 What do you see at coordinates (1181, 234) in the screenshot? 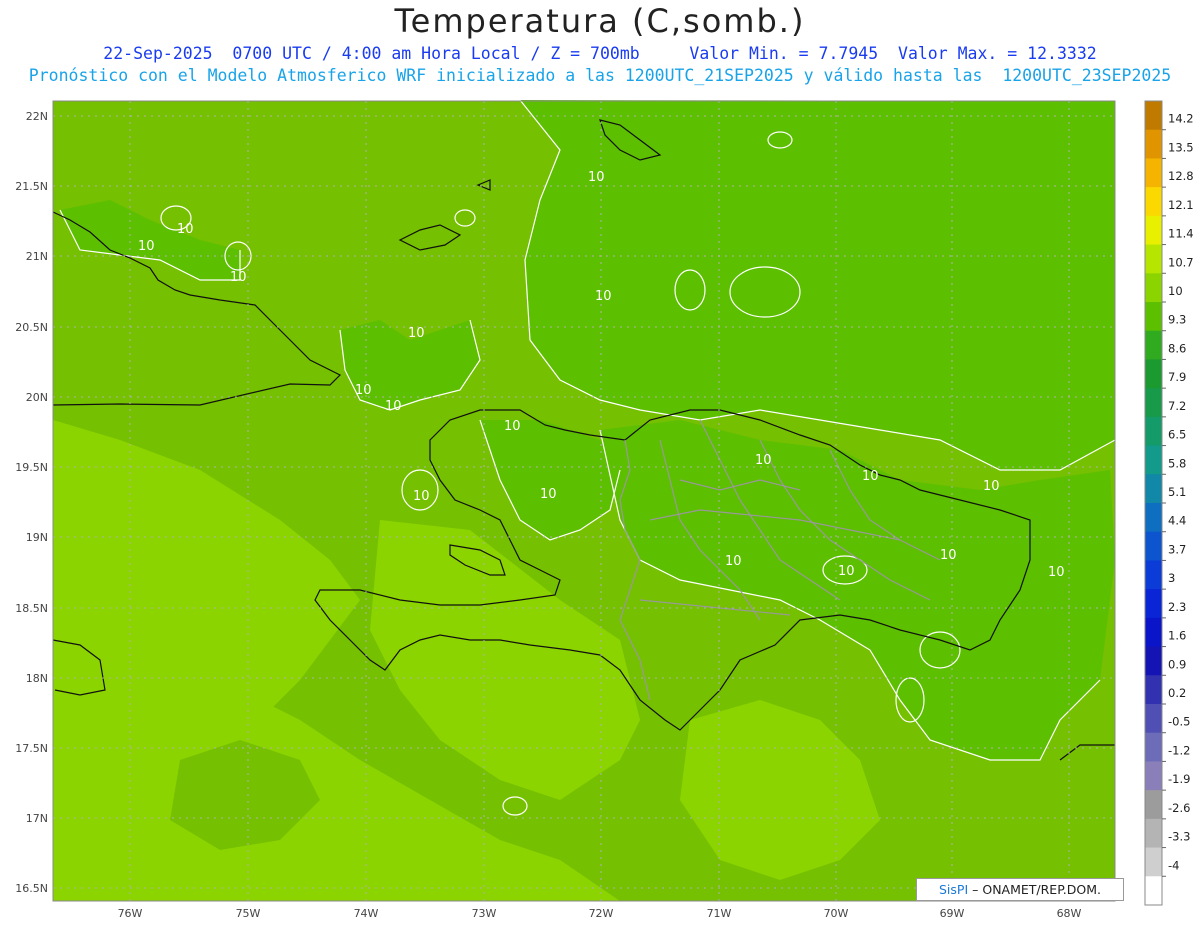
I see `colorbar-level-label: 11.4` at bounding box center [1181, 234].